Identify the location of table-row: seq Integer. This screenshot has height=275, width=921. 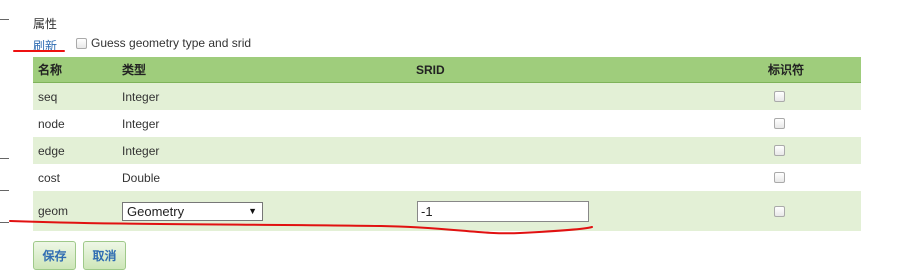
(447, 96).